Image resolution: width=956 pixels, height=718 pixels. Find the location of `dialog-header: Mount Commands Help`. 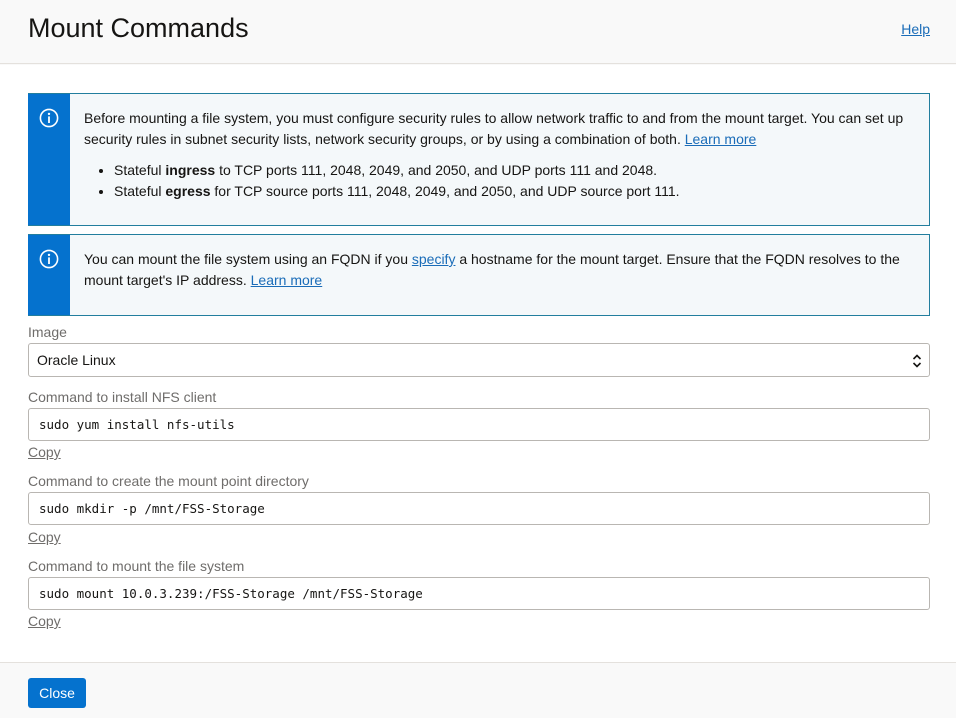

dialog-header: Mount Commands Help is located at coordinates (478, 32).